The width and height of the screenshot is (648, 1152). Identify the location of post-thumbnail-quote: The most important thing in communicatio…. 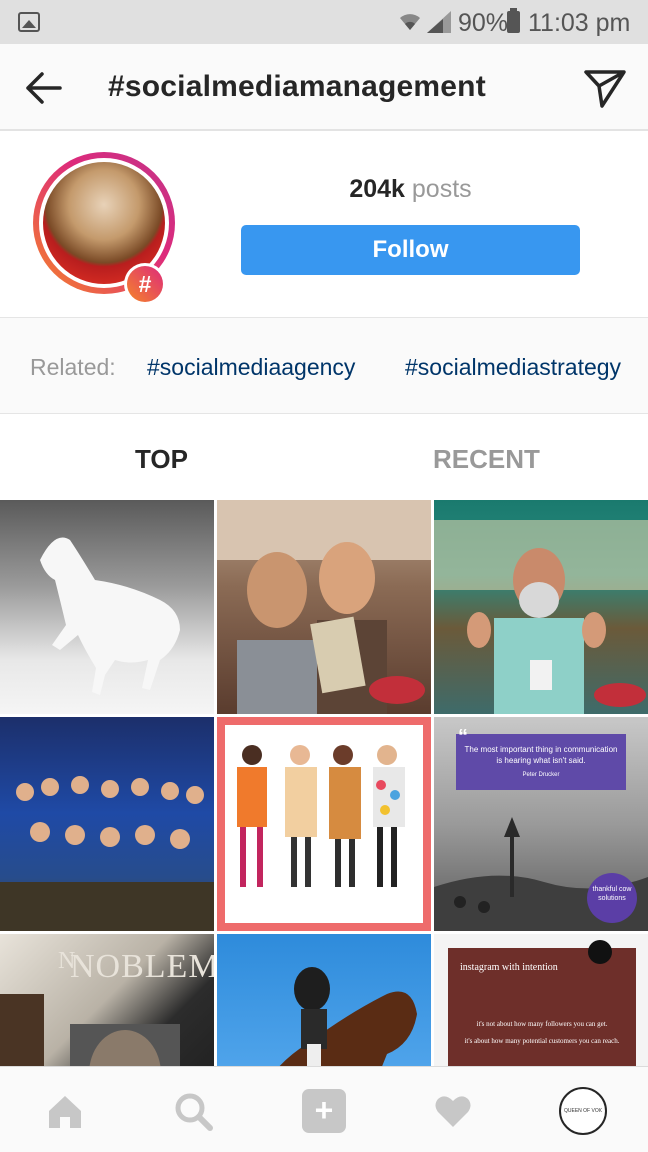
(541, 824).